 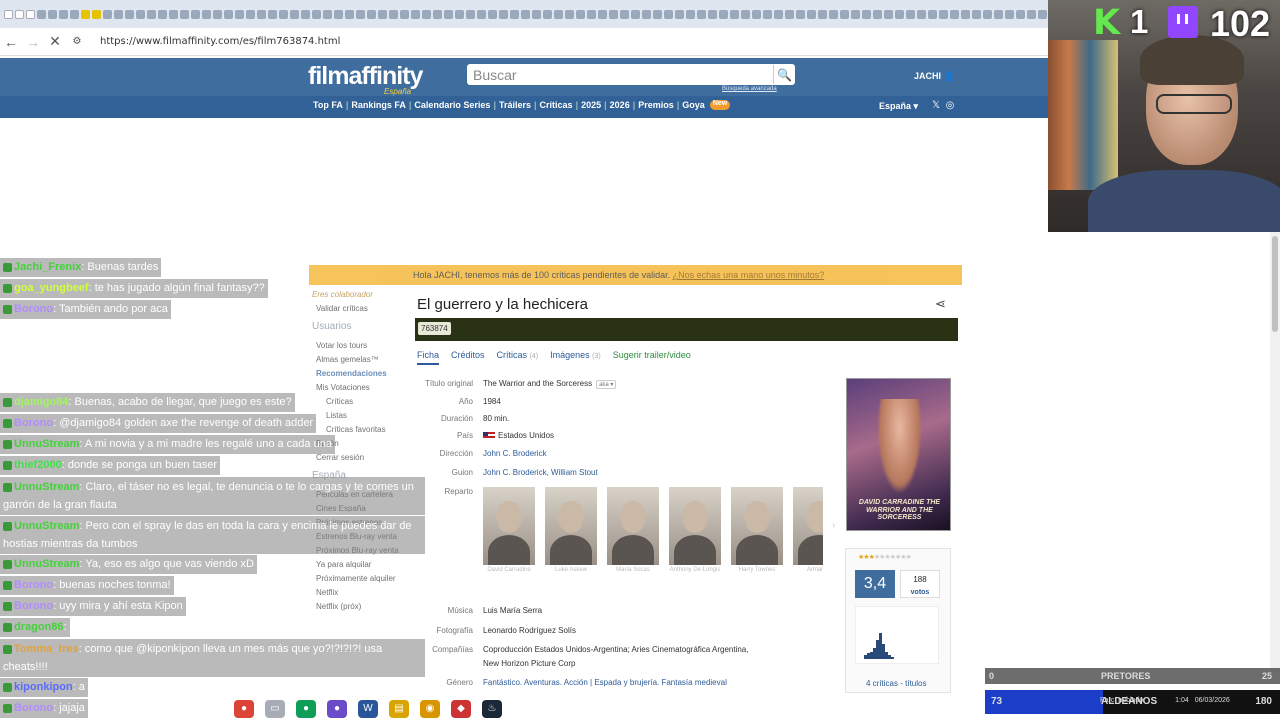 What do you see at coordinates (77, 41) in the screenshot?
I see `site-info-icon: ⚙` at bounding box center [77, 41].